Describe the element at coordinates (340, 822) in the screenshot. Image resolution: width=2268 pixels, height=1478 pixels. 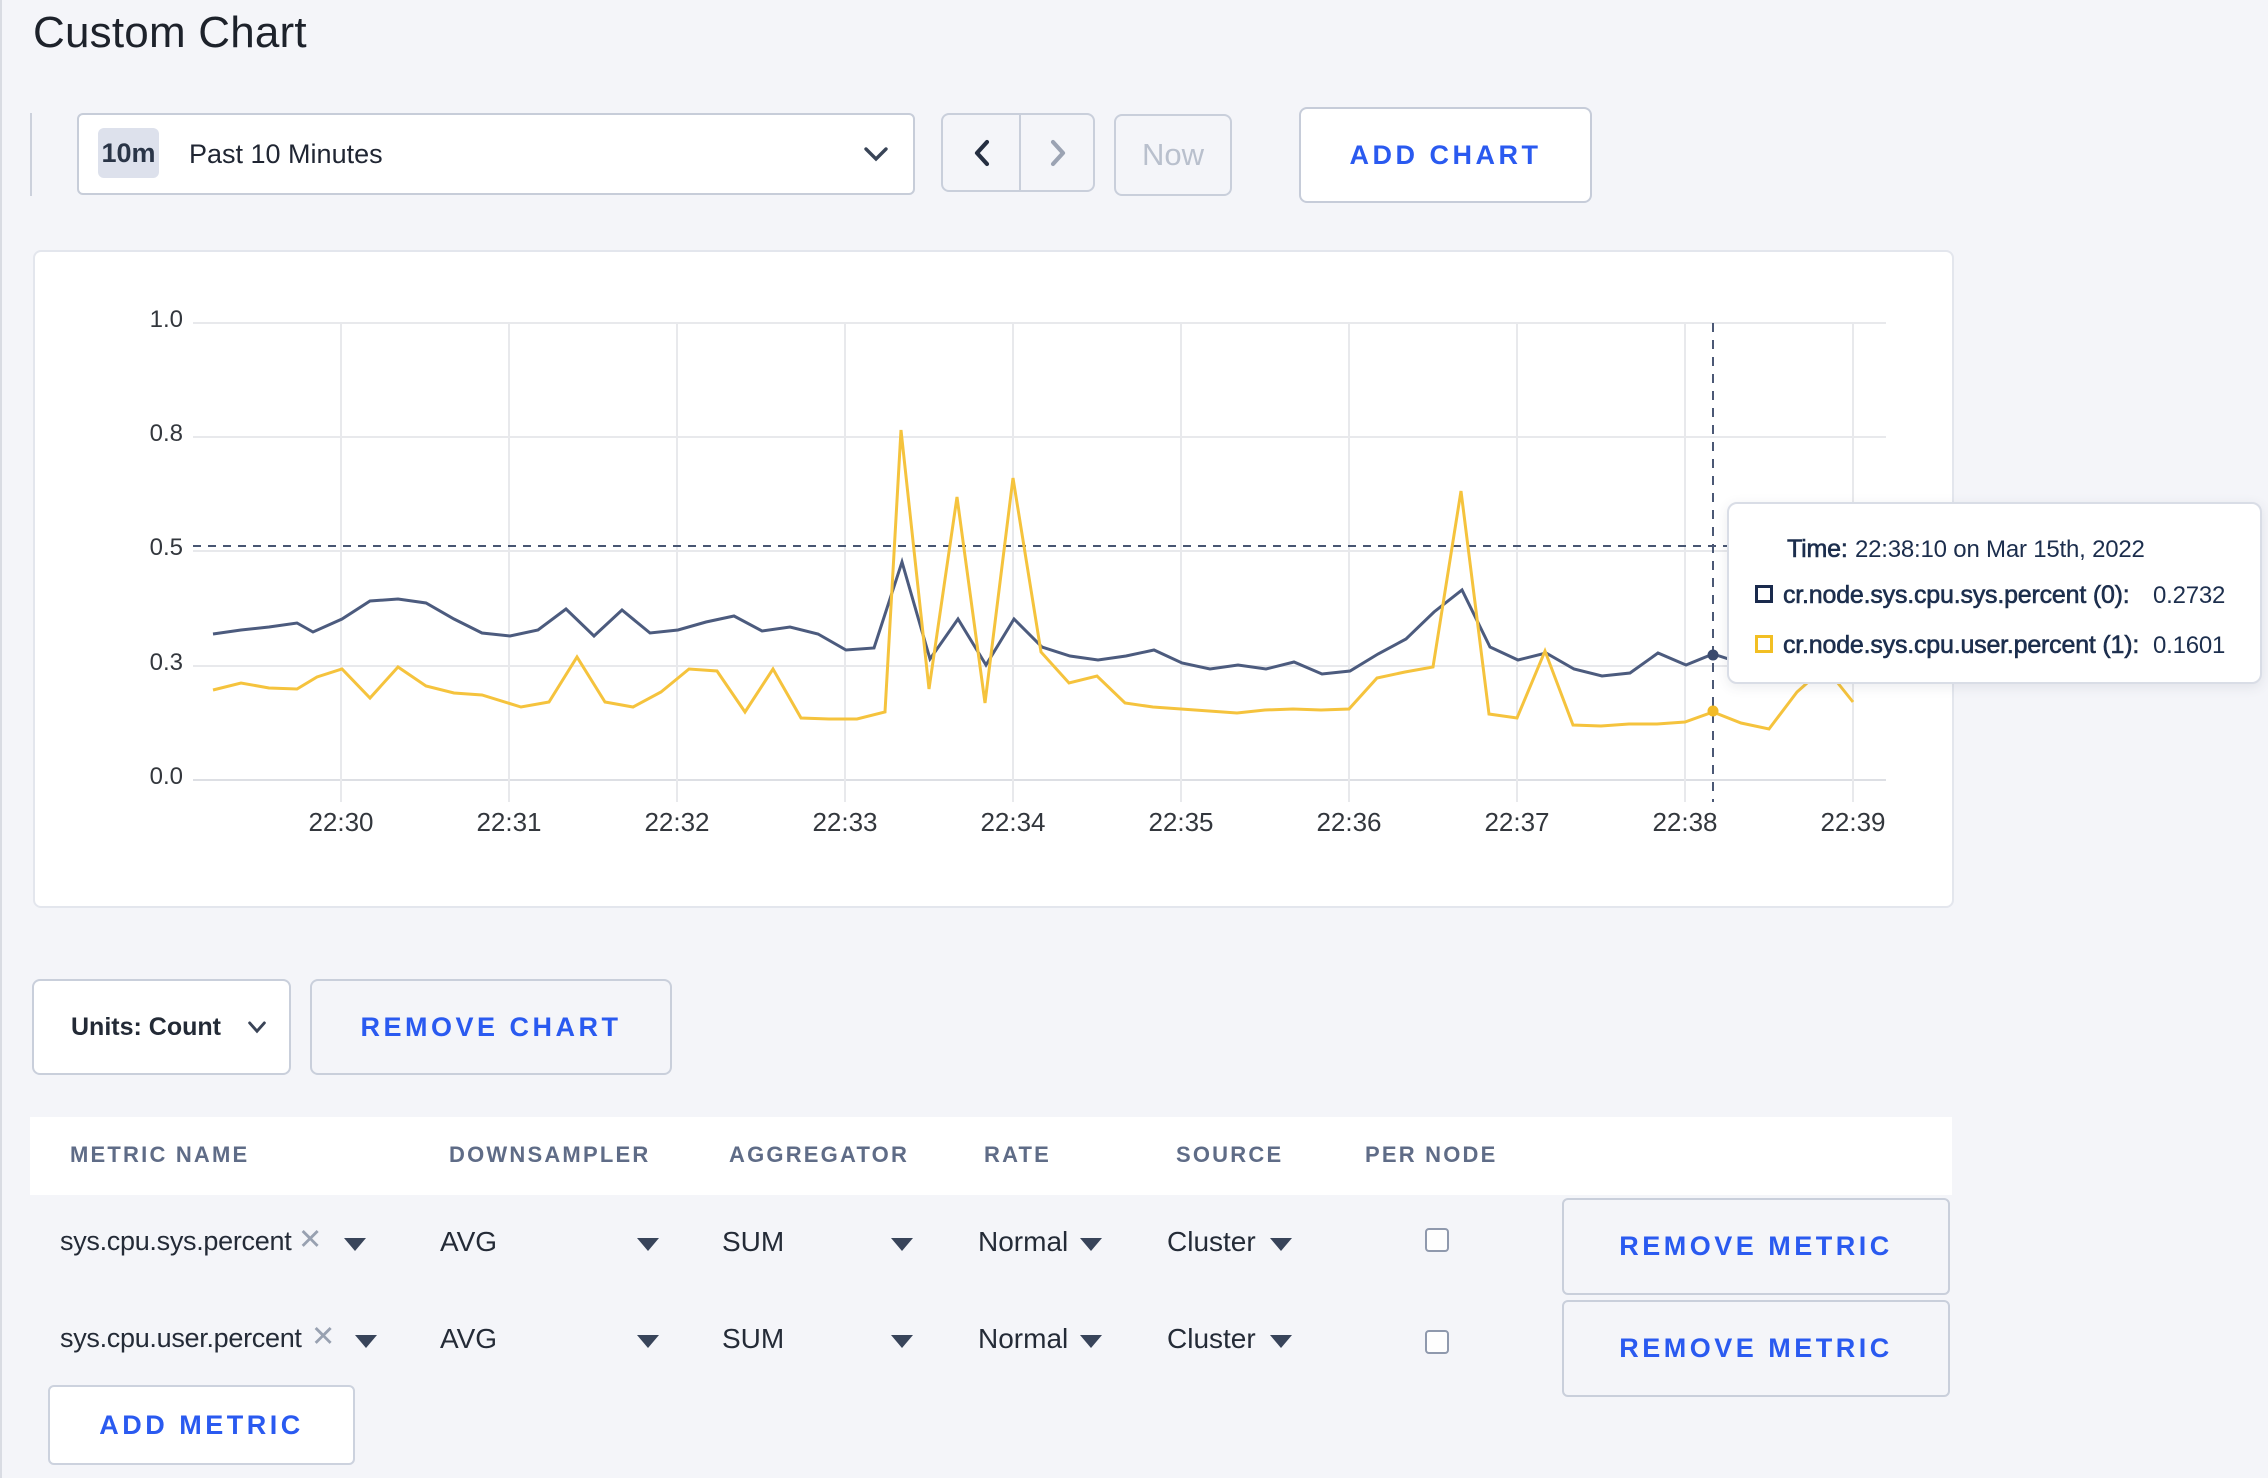
I see `svg-text: 22:30` at that location.